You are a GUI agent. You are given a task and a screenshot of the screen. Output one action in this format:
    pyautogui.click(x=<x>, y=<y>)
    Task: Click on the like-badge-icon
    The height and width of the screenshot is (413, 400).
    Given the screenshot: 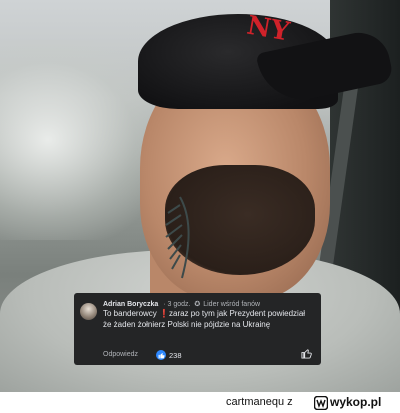 What is the action you would take?
    pyautogui.click(x=161, y=355)
    